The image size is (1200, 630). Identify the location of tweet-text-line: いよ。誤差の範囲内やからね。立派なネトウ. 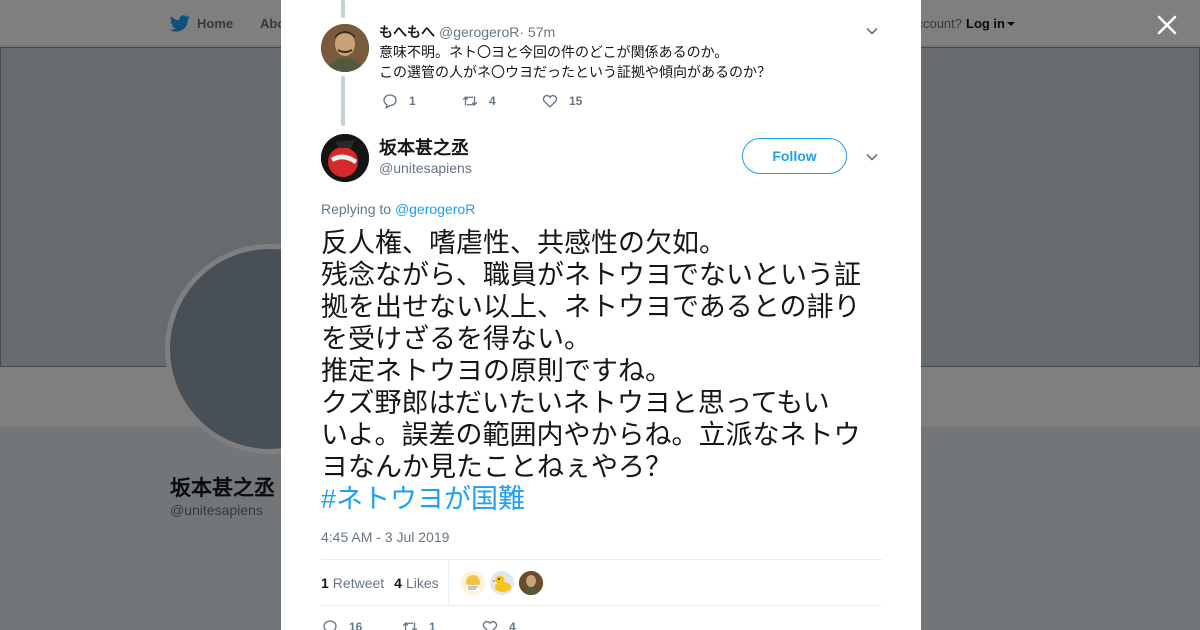
(591, 435).